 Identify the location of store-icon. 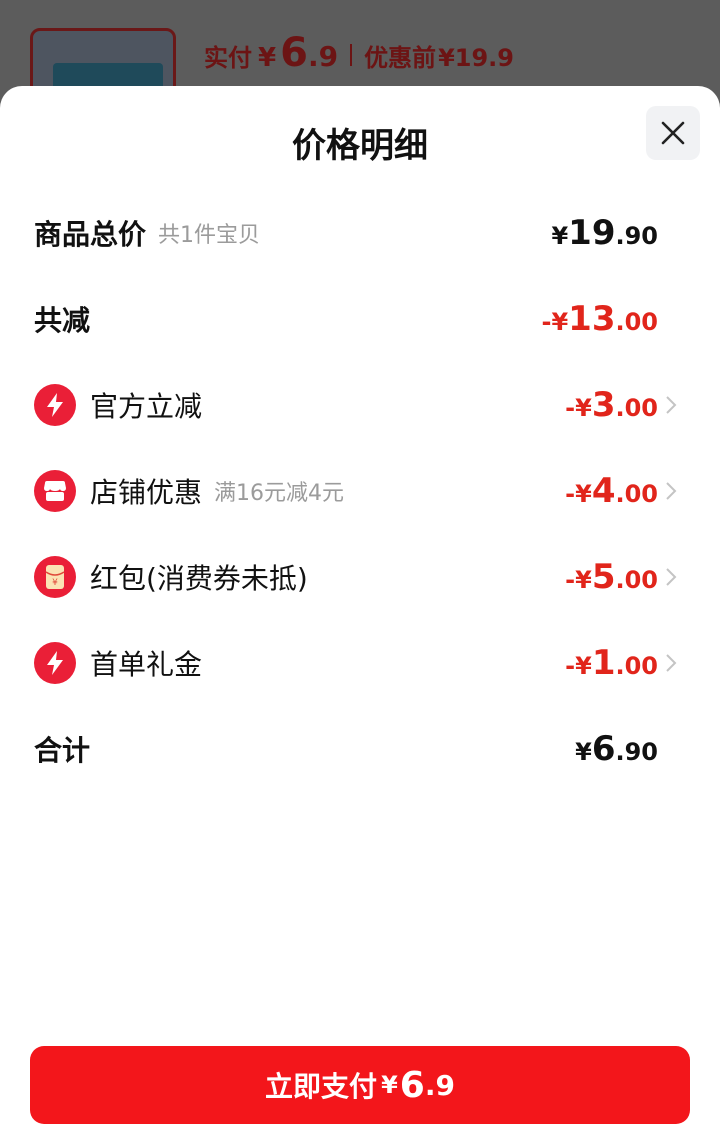
(55, 491).